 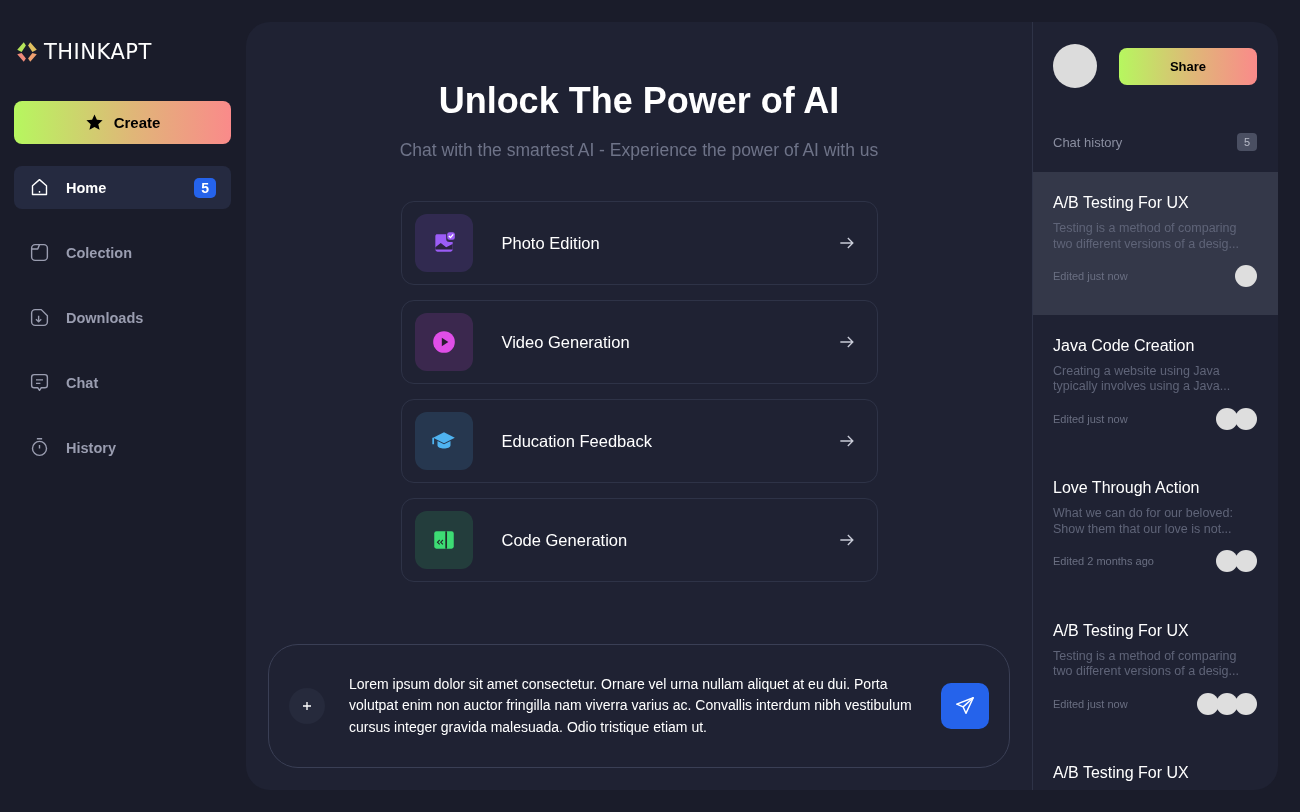 What do you see at coordinates (566, 342) in the screenshot?
I see `feature-label: Video Generation` at bounding box center [566, 342].